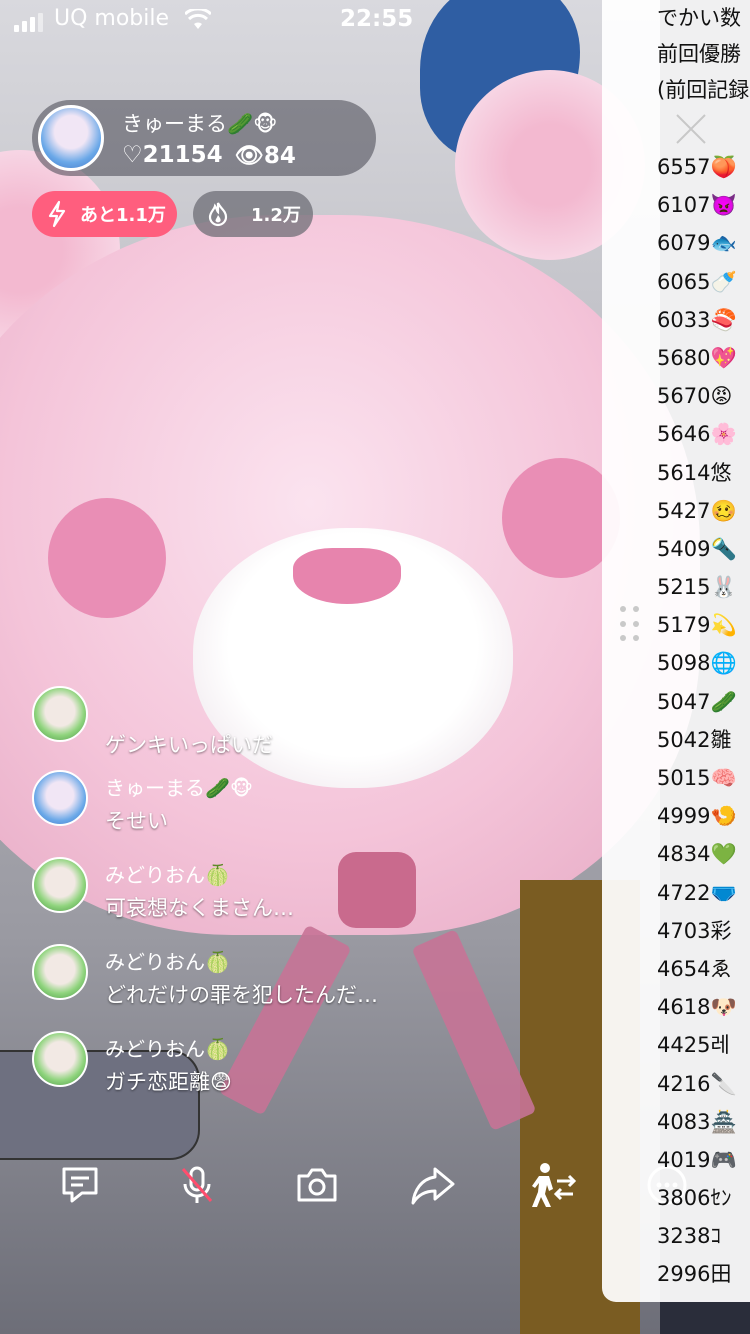  I want to click on streamer-name: きゅーまる🥒🐵, so click(200, 124).